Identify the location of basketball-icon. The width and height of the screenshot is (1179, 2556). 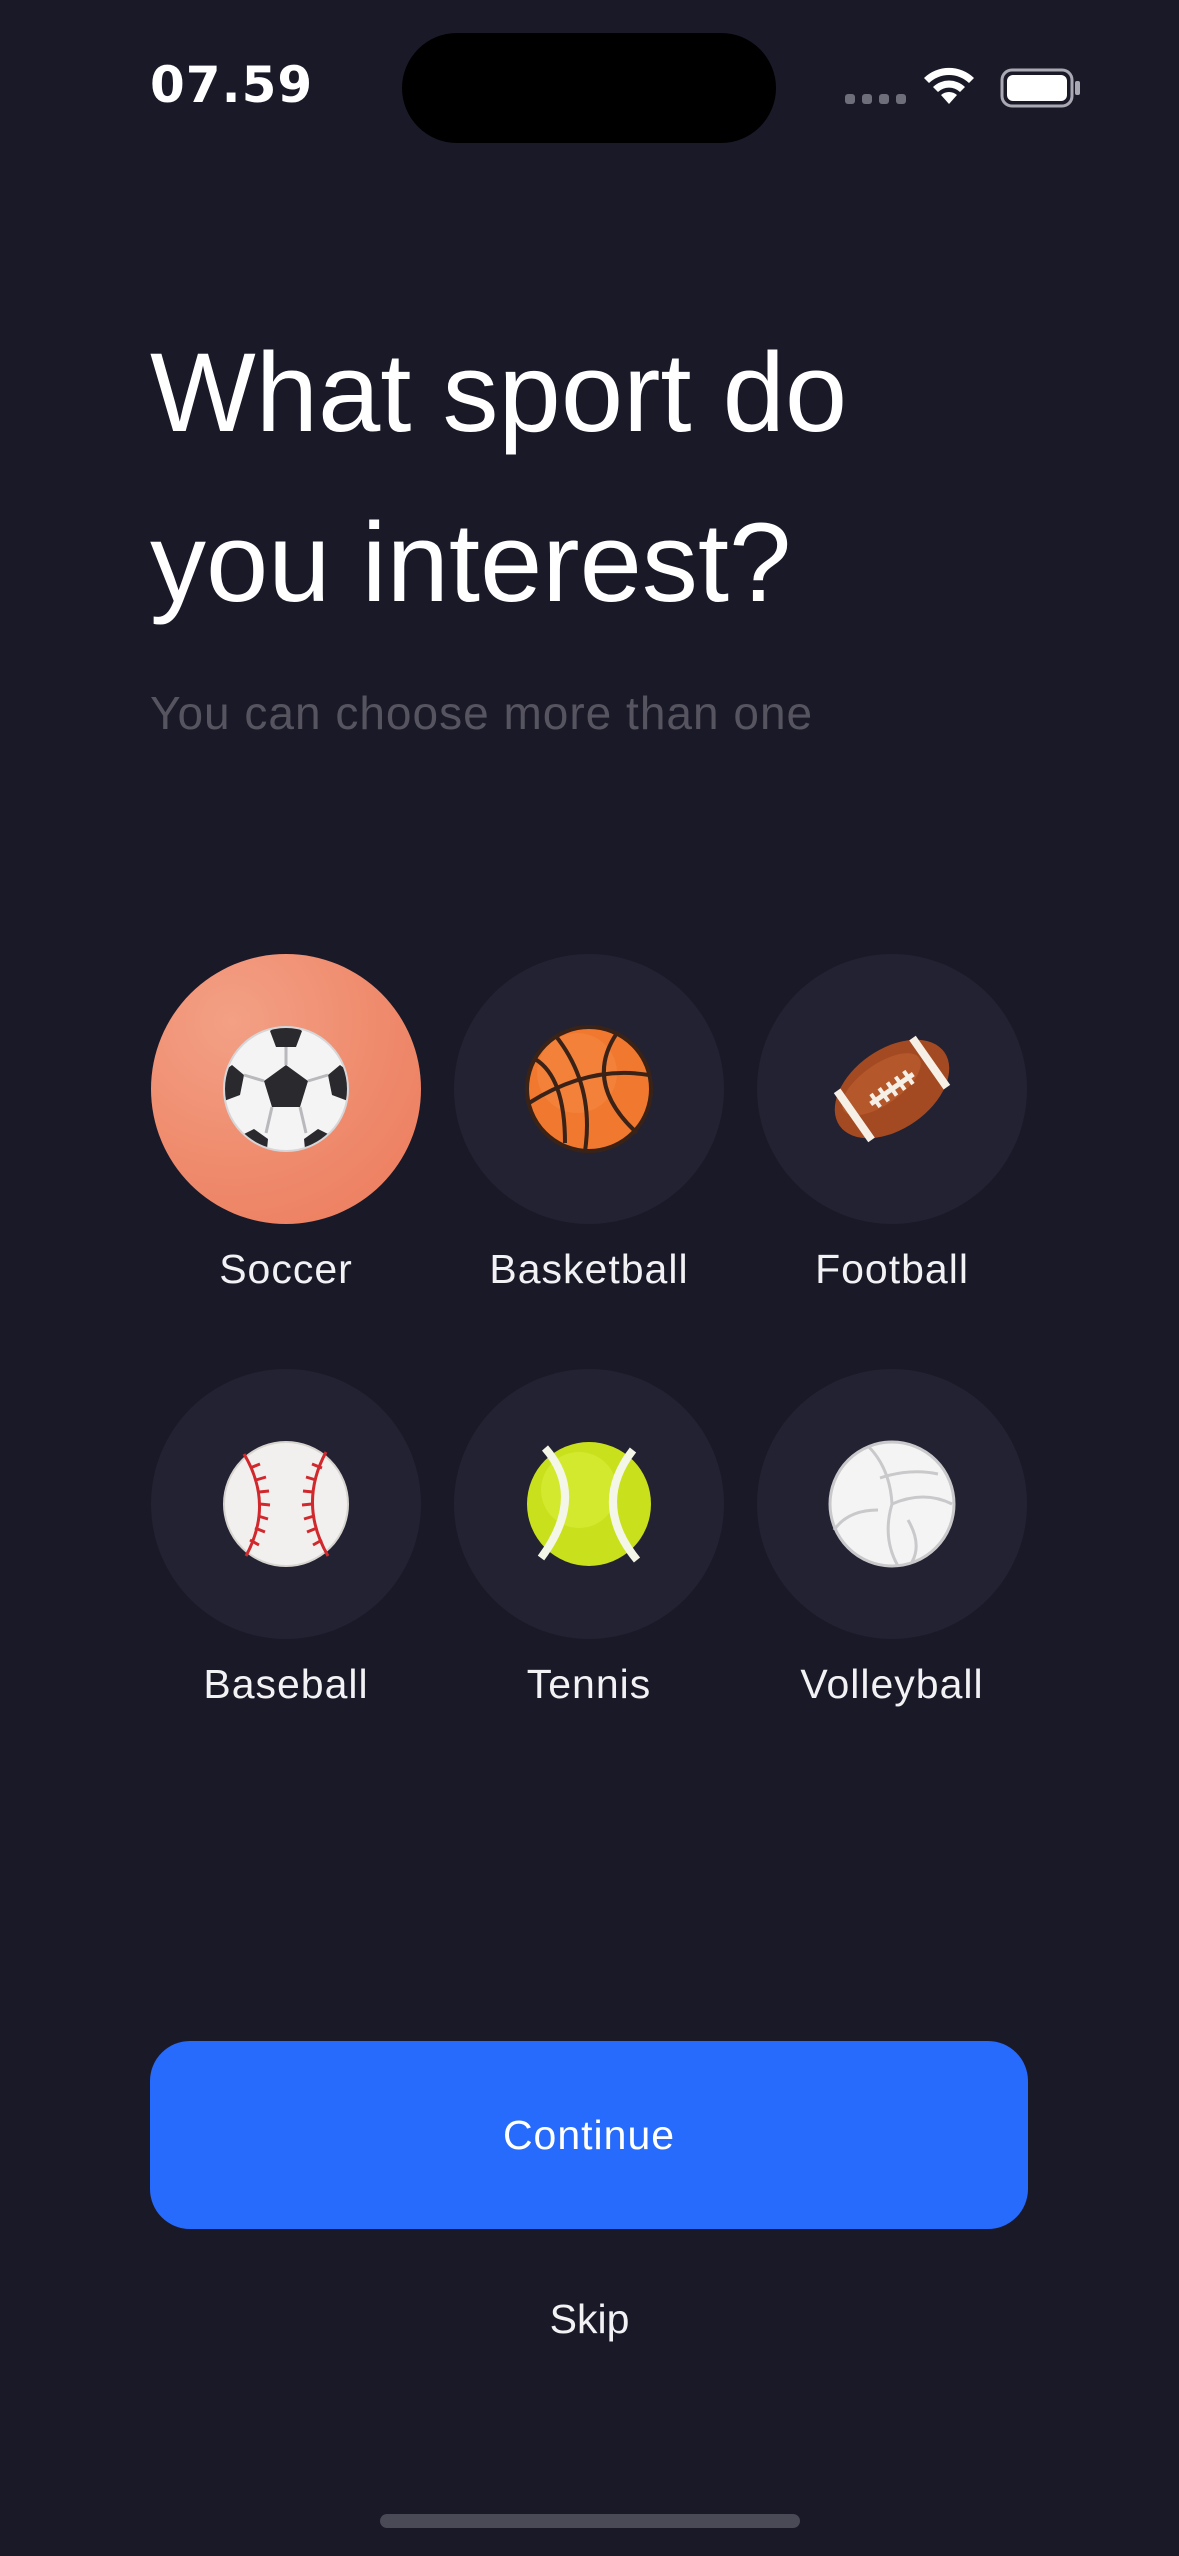
(589, 1089).